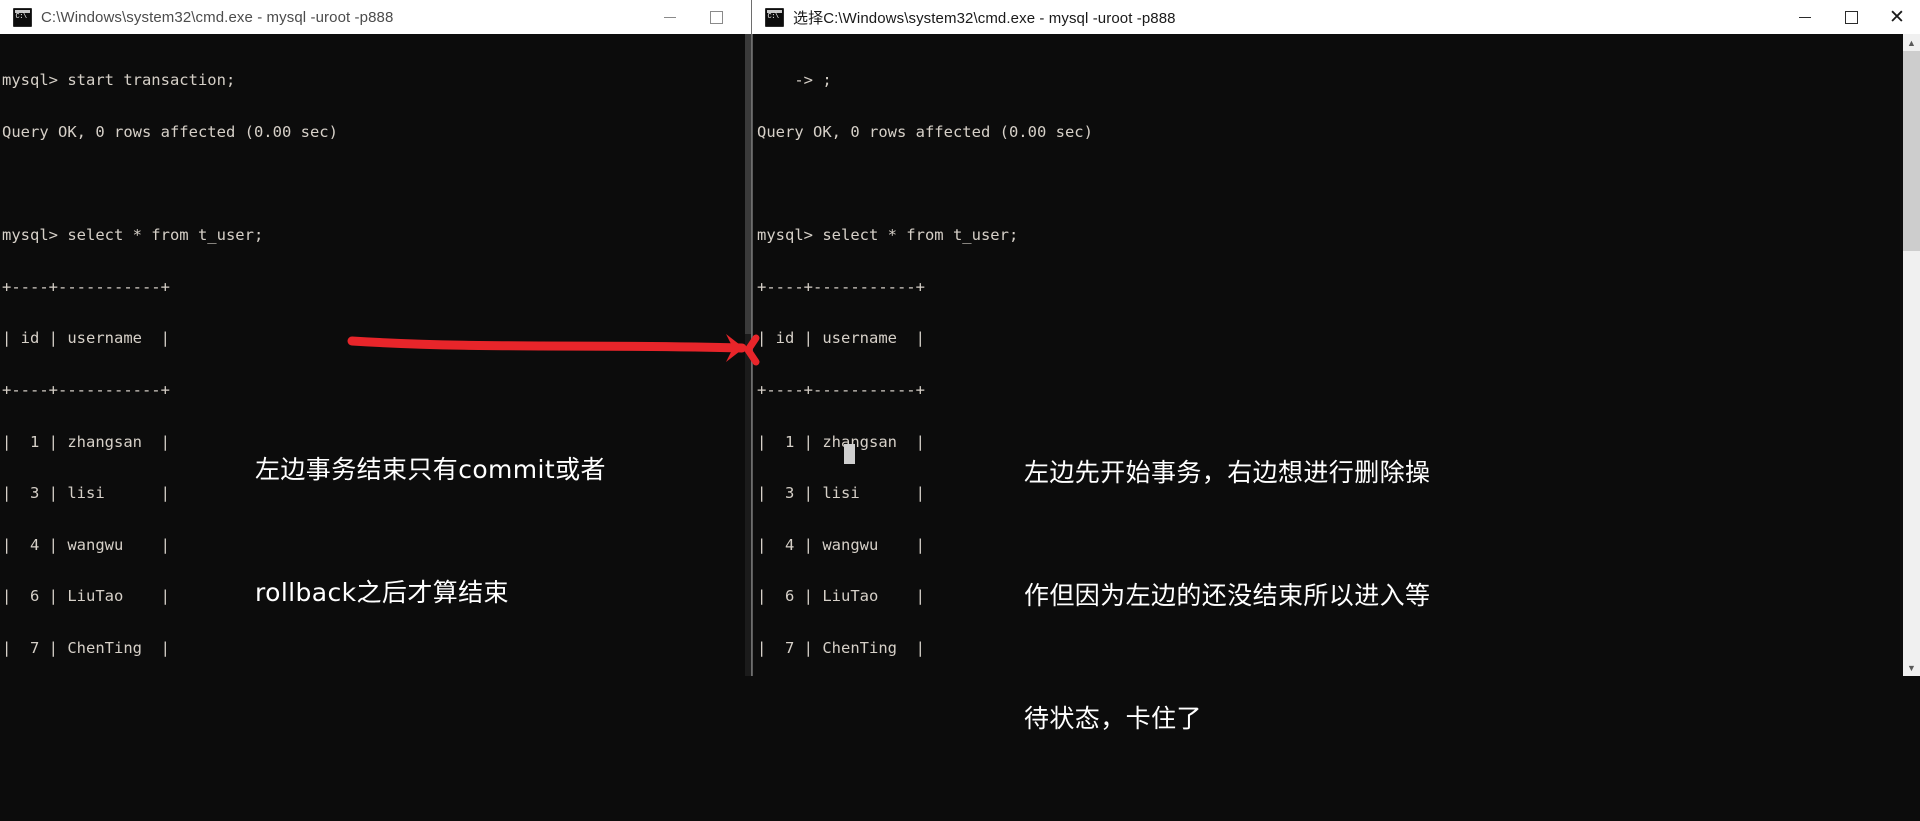 This screenshot has width=1920, height=821. Describe the element at coordinates (1897, 17) in the screenshot. I see `close-button-right: ✕` at that location.